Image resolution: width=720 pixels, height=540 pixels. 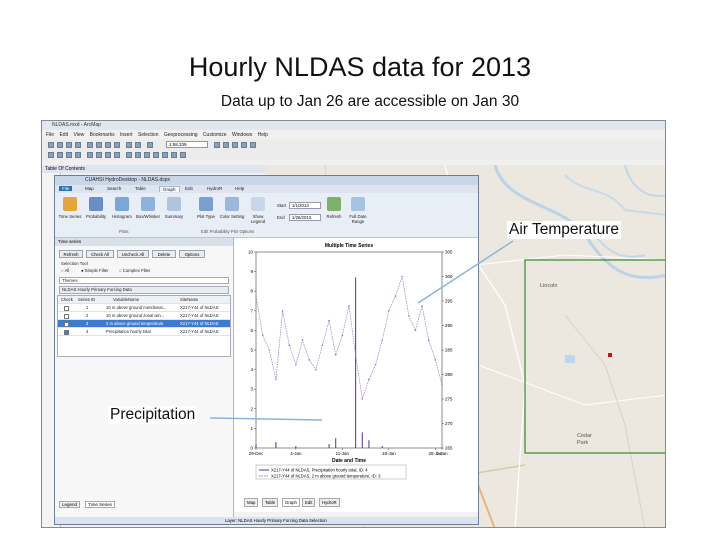 What do you see at coordinates (465, 272) in the screenshot?
I see `air-temp-leader-line` at bounding box center [465, 272].